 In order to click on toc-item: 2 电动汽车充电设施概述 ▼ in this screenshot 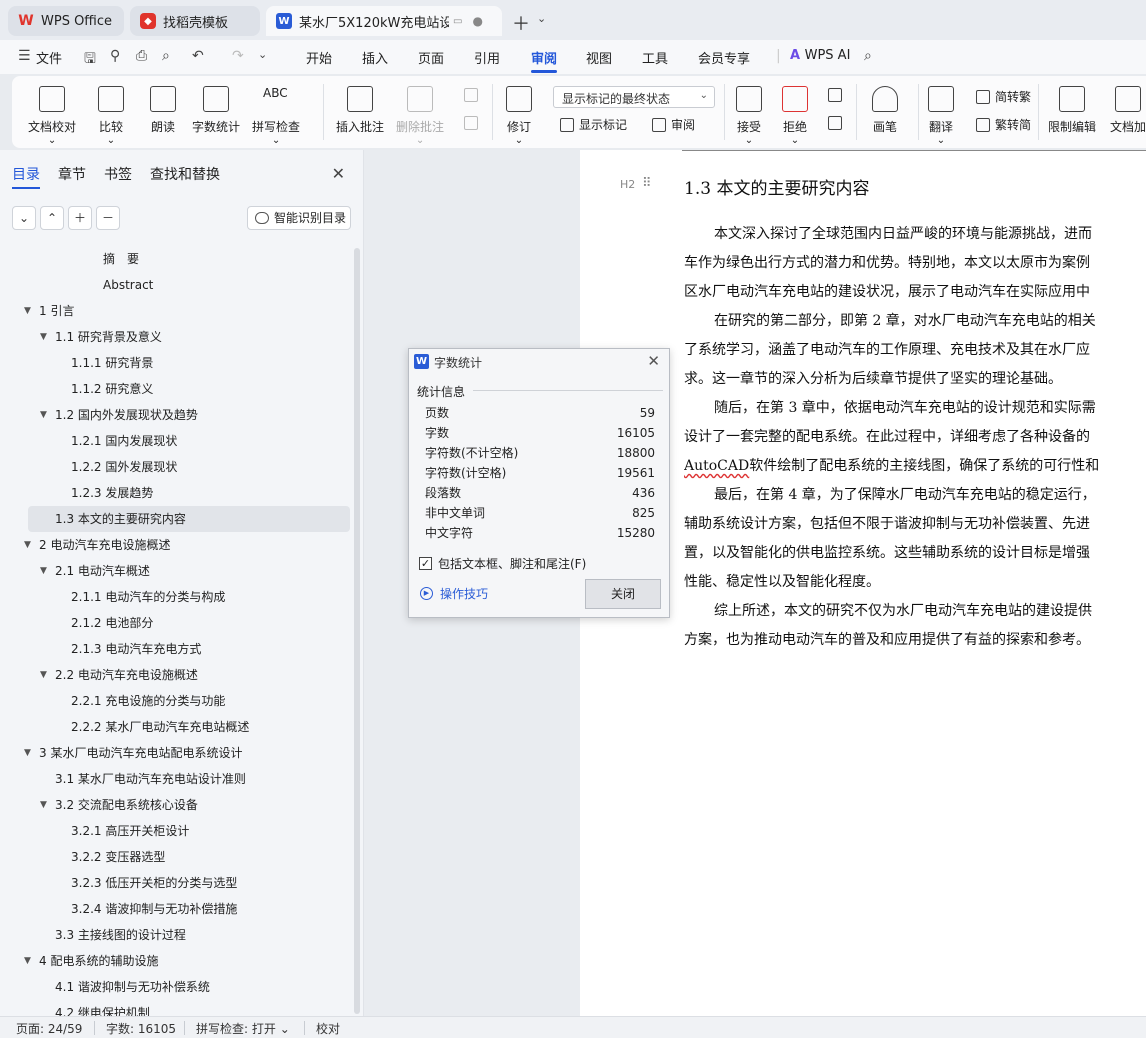, I will do `click(178, 545)`.